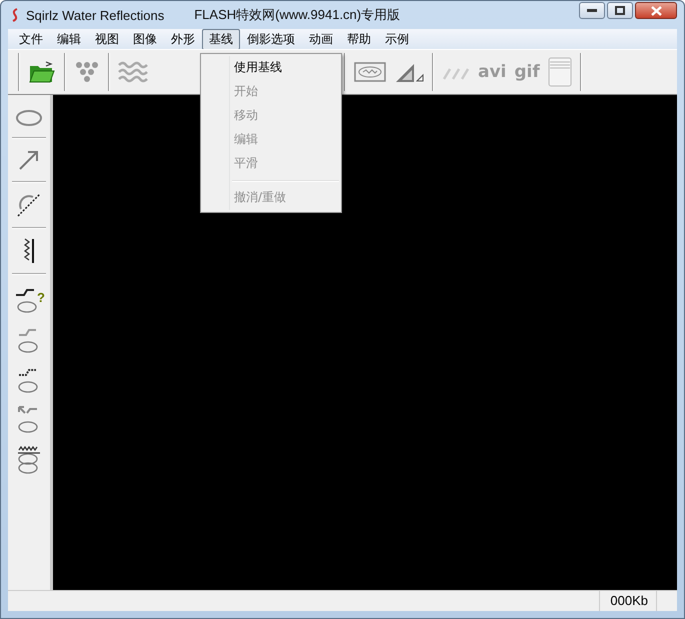 This screenshot has height=619, width=685. Describe the element at coordinates (221, 39) in the screenshot. I see `menu-item: 基线` at that location.